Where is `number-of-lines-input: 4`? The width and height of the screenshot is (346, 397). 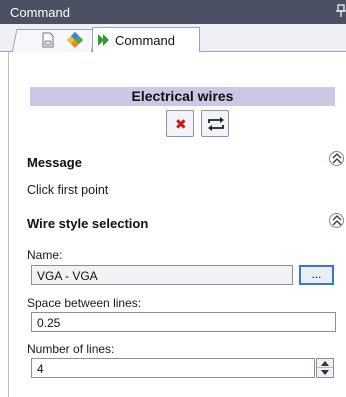
number-of-lines-input: 4 is located at coordinates (173, 368).